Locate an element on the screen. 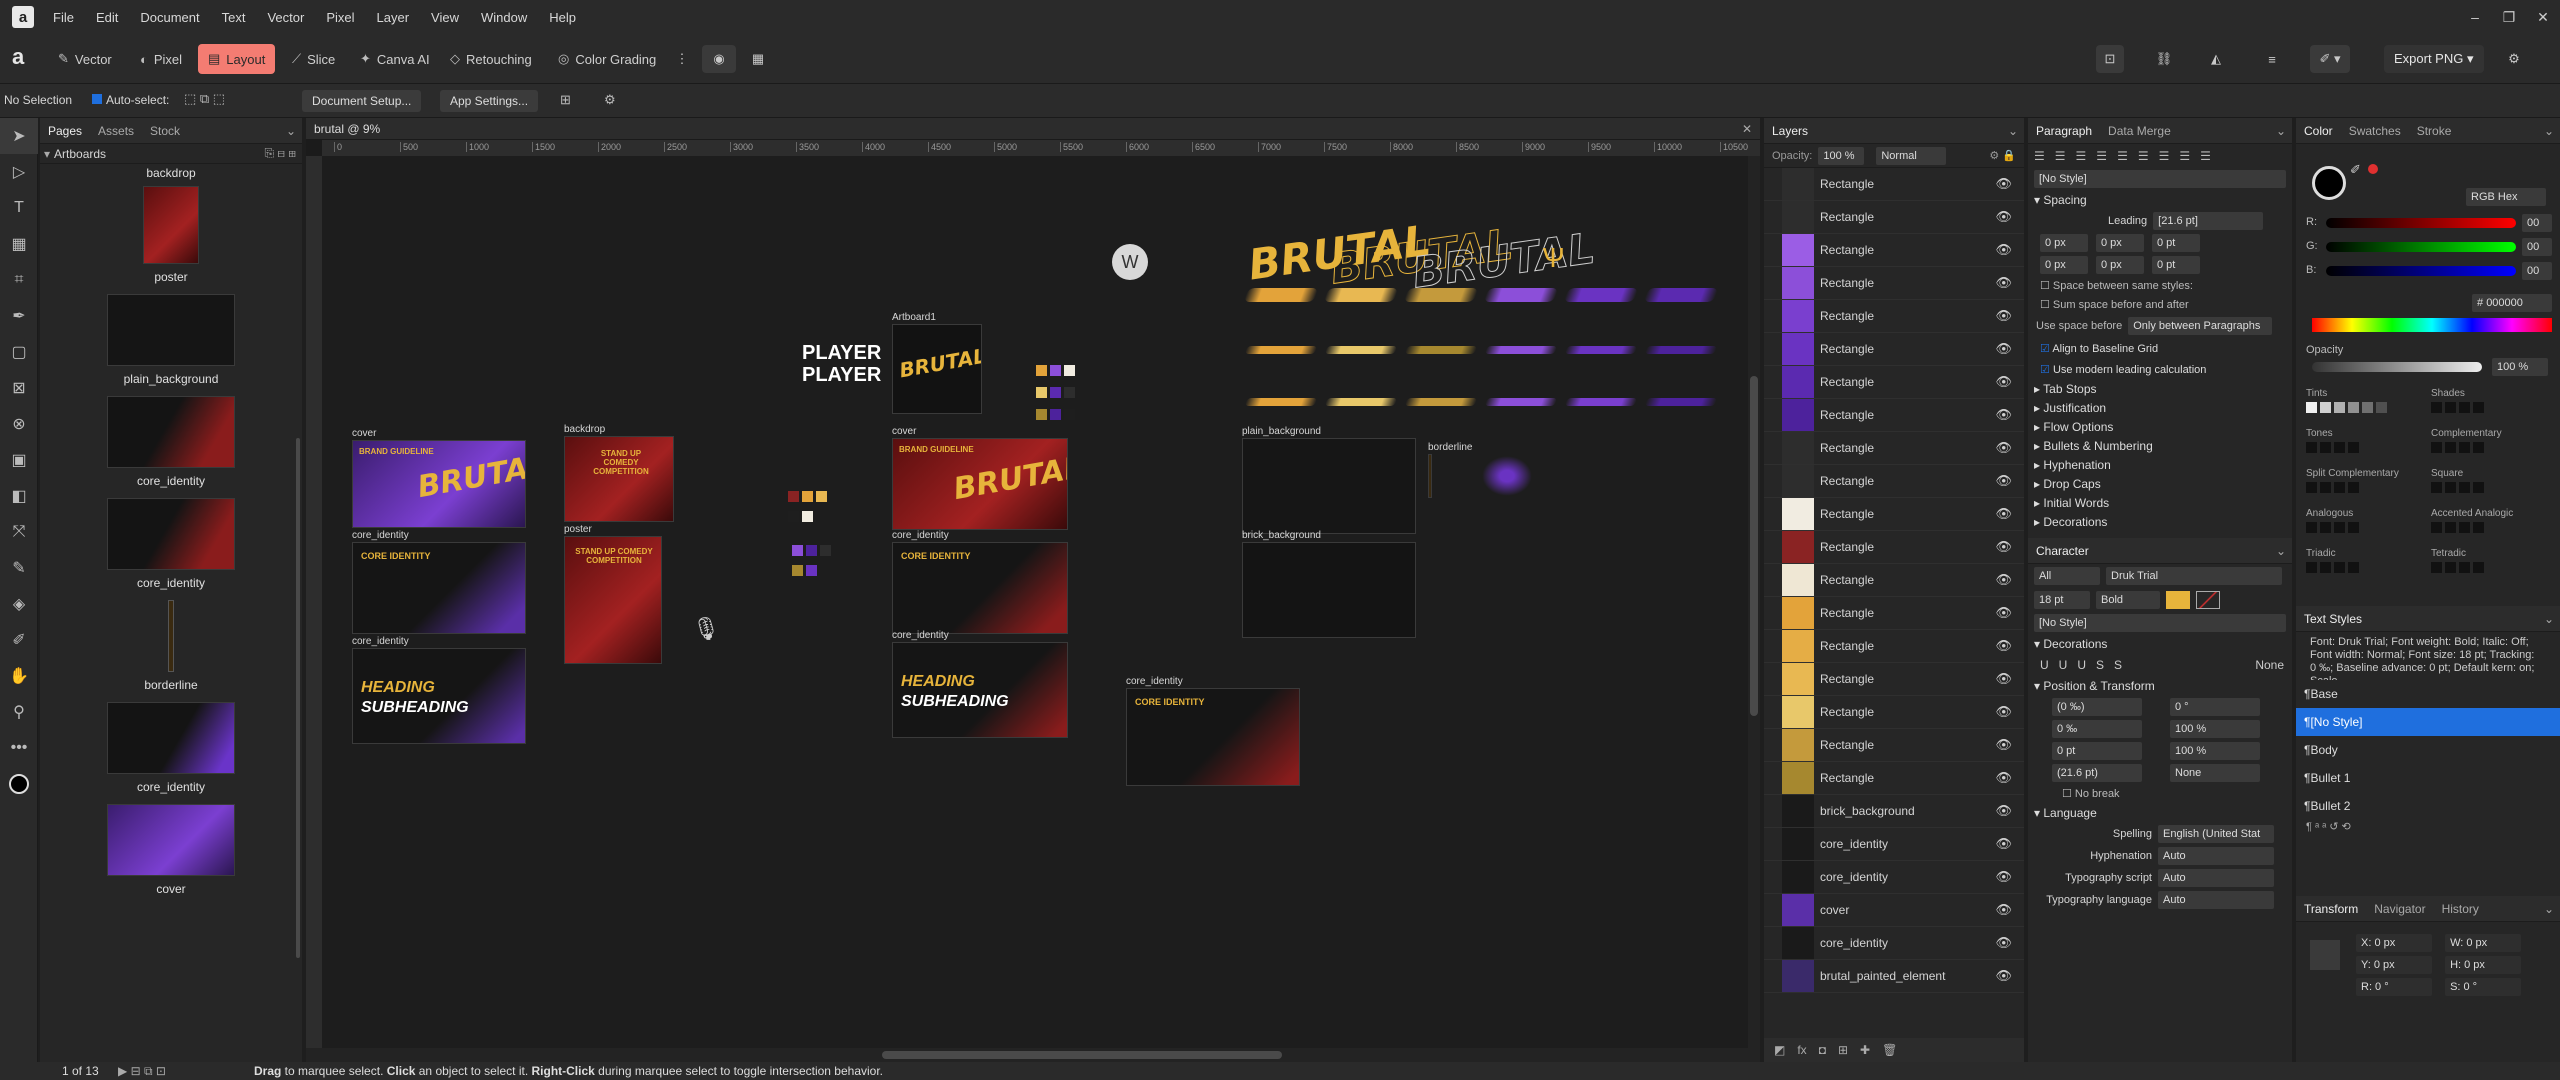  position-transform-field: 100 % is located at coordinates (2215, 729).